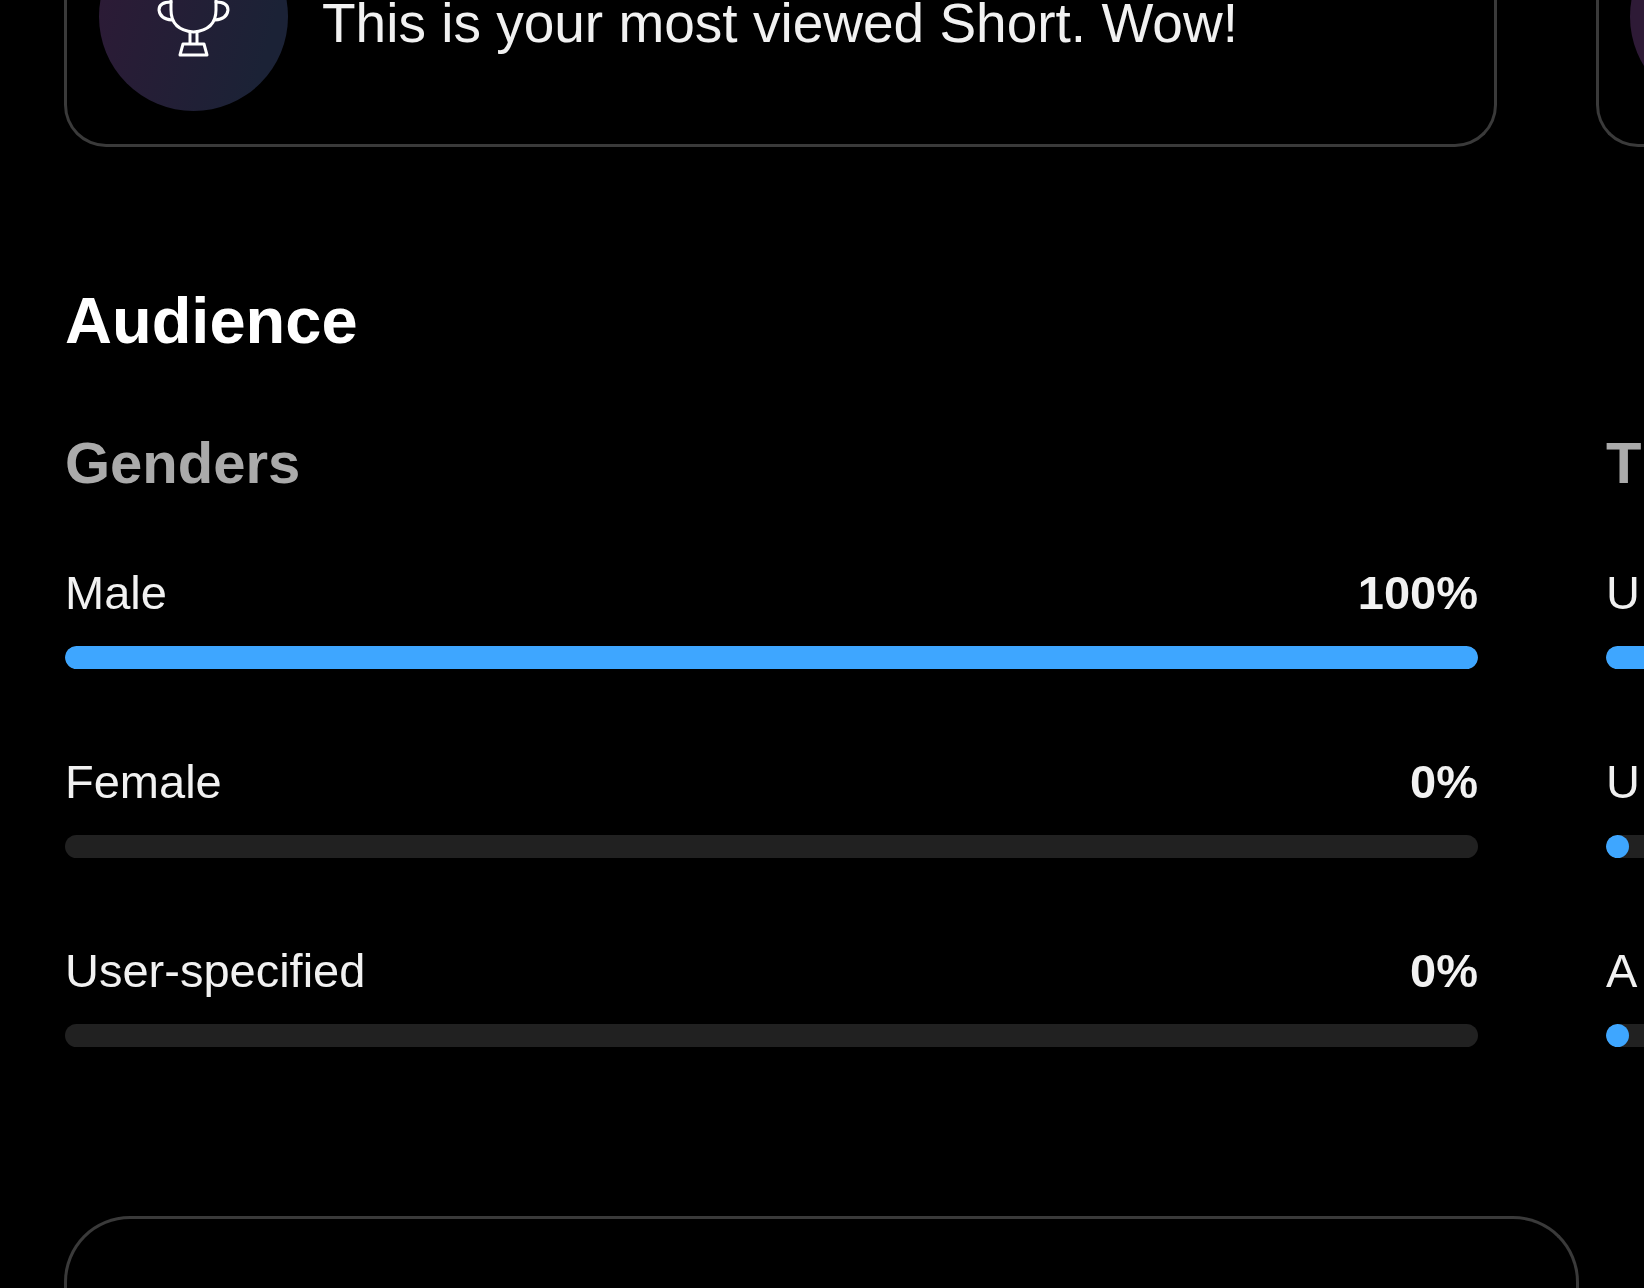 This screenshot has width=1644, height=1288. I want to click on section-heading: Audience, so click(211, 321).